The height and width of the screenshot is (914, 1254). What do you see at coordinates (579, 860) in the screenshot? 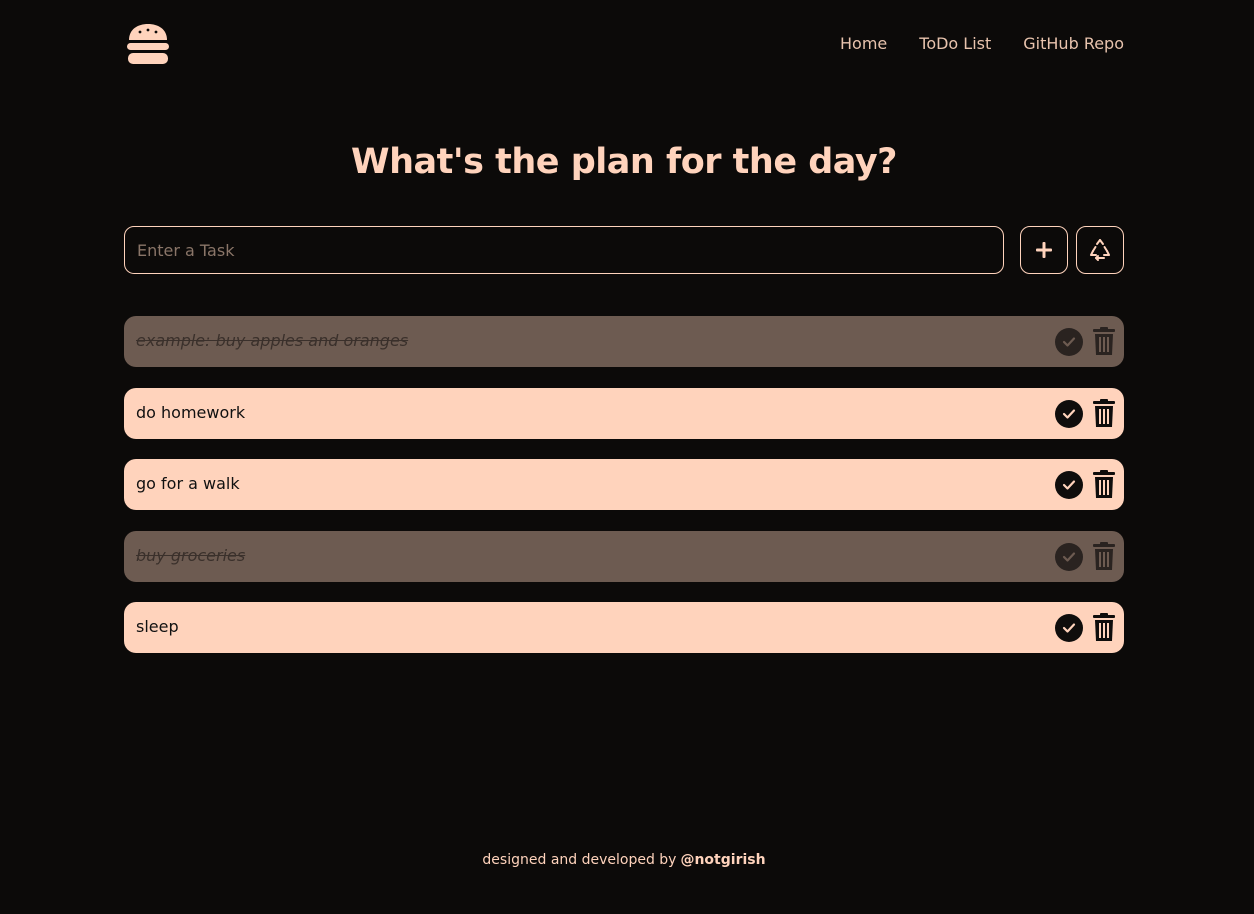
I see `footer-text: designed and developed by` at bounding box center [579, 860].